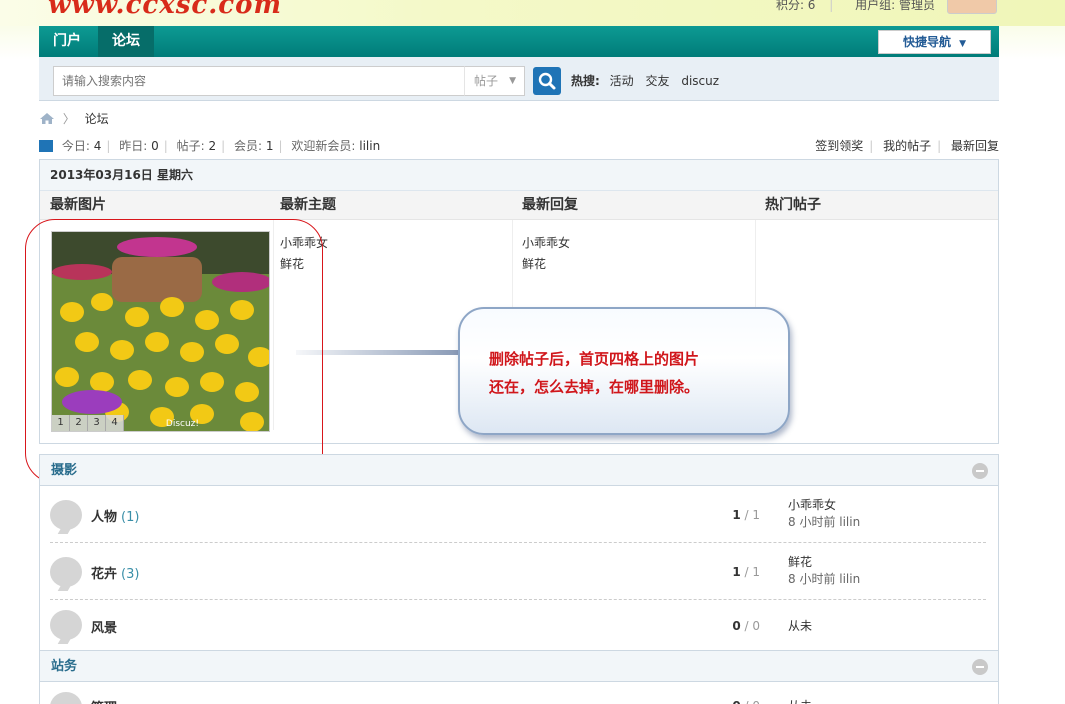 The width and height of the screenshot is (1065, 704). I want to click on chevron-down-icon: ▼, so click(512, 81).